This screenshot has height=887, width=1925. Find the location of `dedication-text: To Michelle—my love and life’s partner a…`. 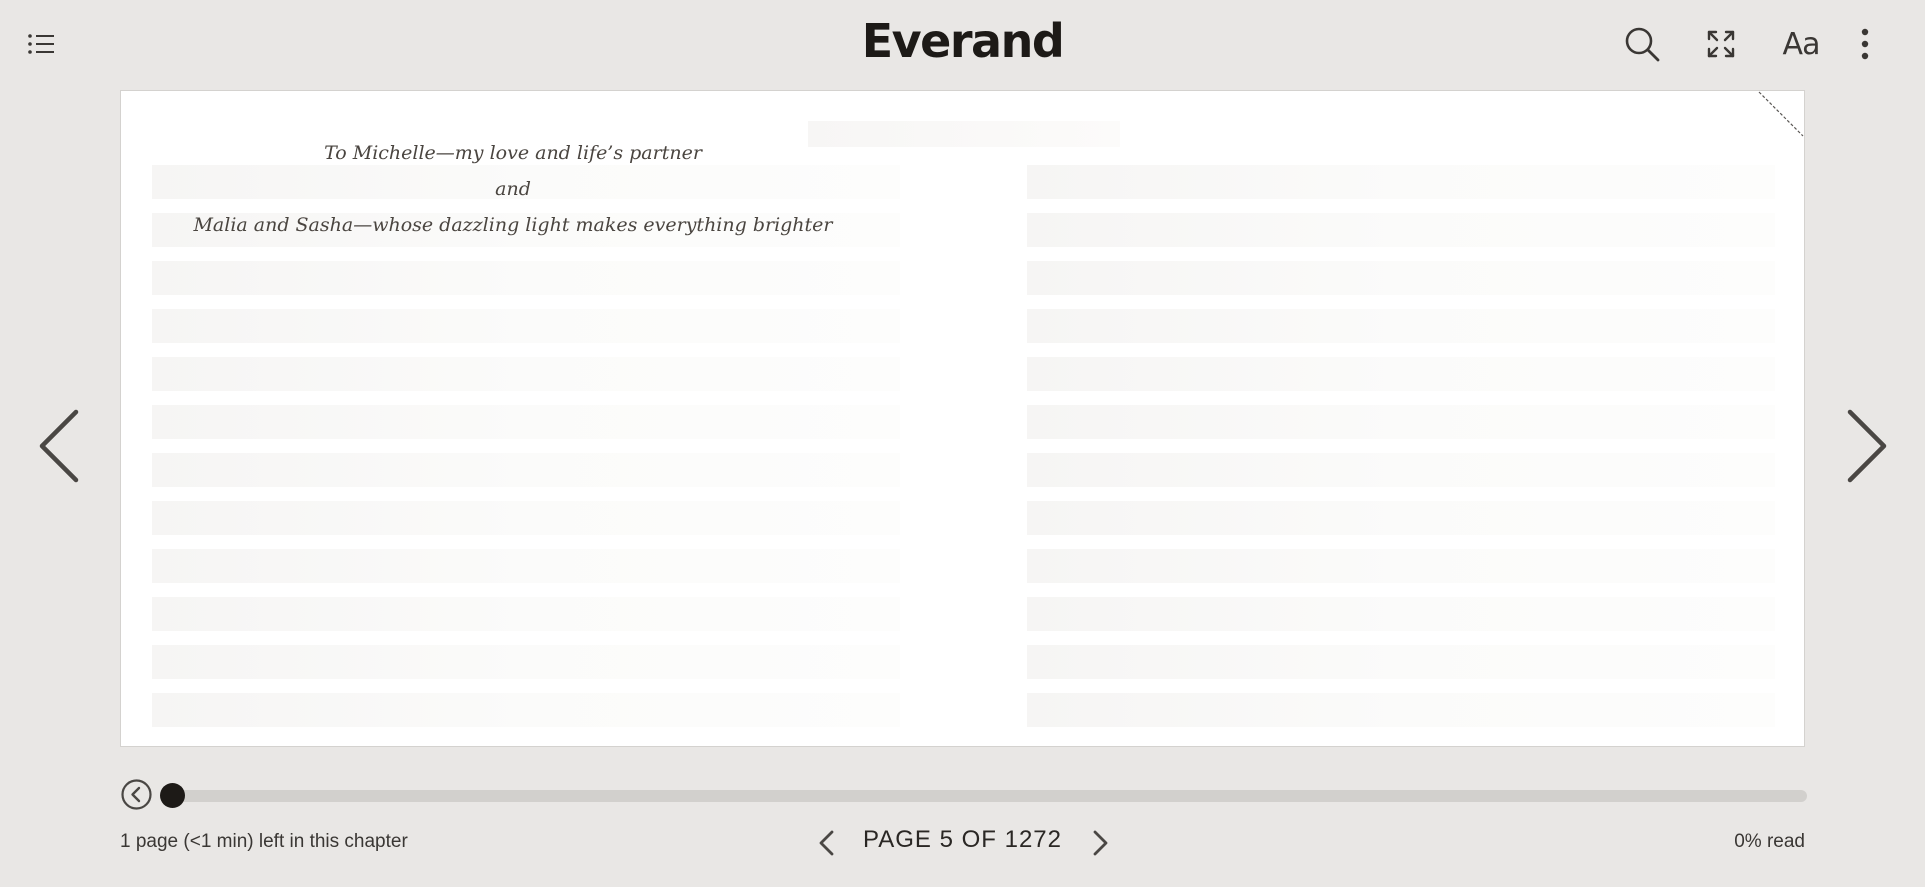

dedication-text: To Michelle—my love and life’s partner a… is located at coordinates (513, 189).